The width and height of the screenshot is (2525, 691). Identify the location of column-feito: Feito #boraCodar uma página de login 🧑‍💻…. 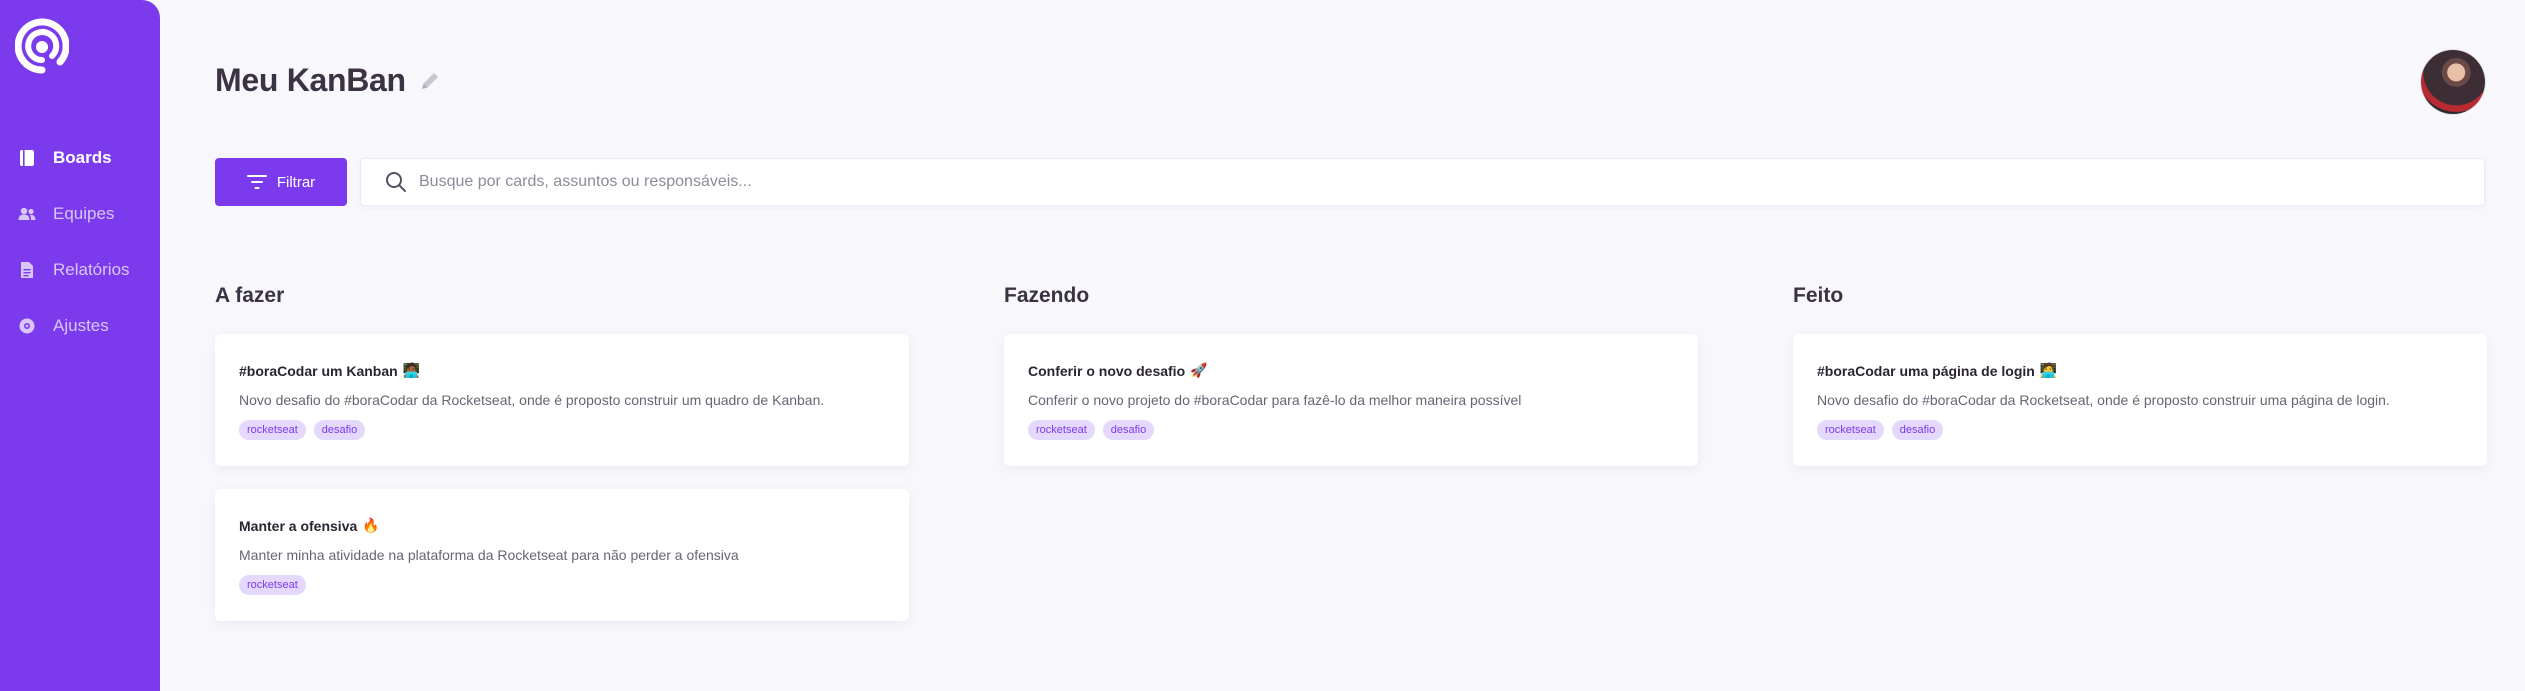
(2140, 375).